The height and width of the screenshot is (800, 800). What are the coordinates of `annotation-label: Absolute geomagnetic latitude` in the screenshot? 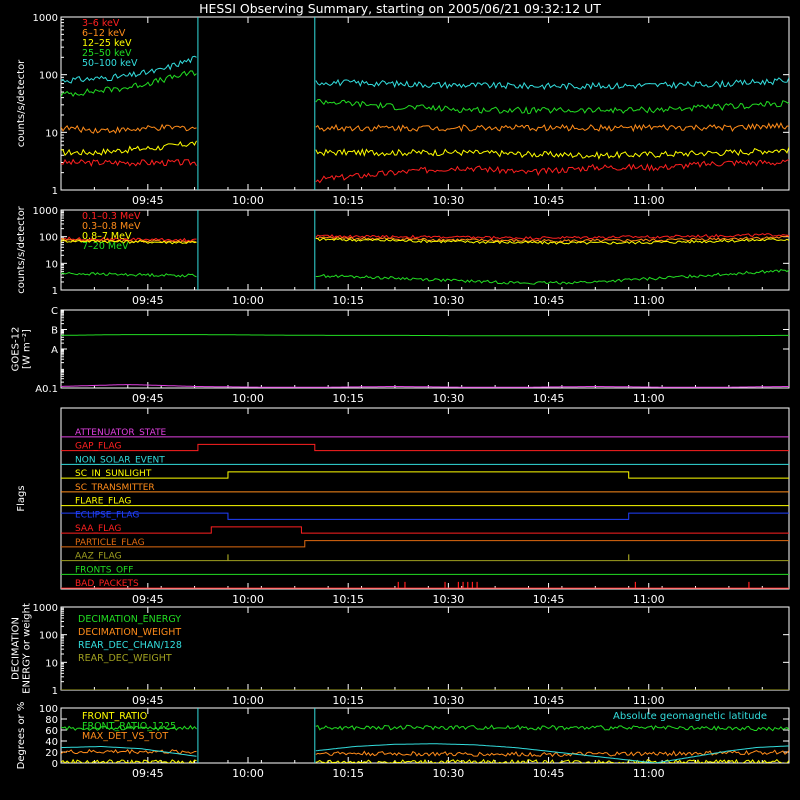 It's located at (690, 716).